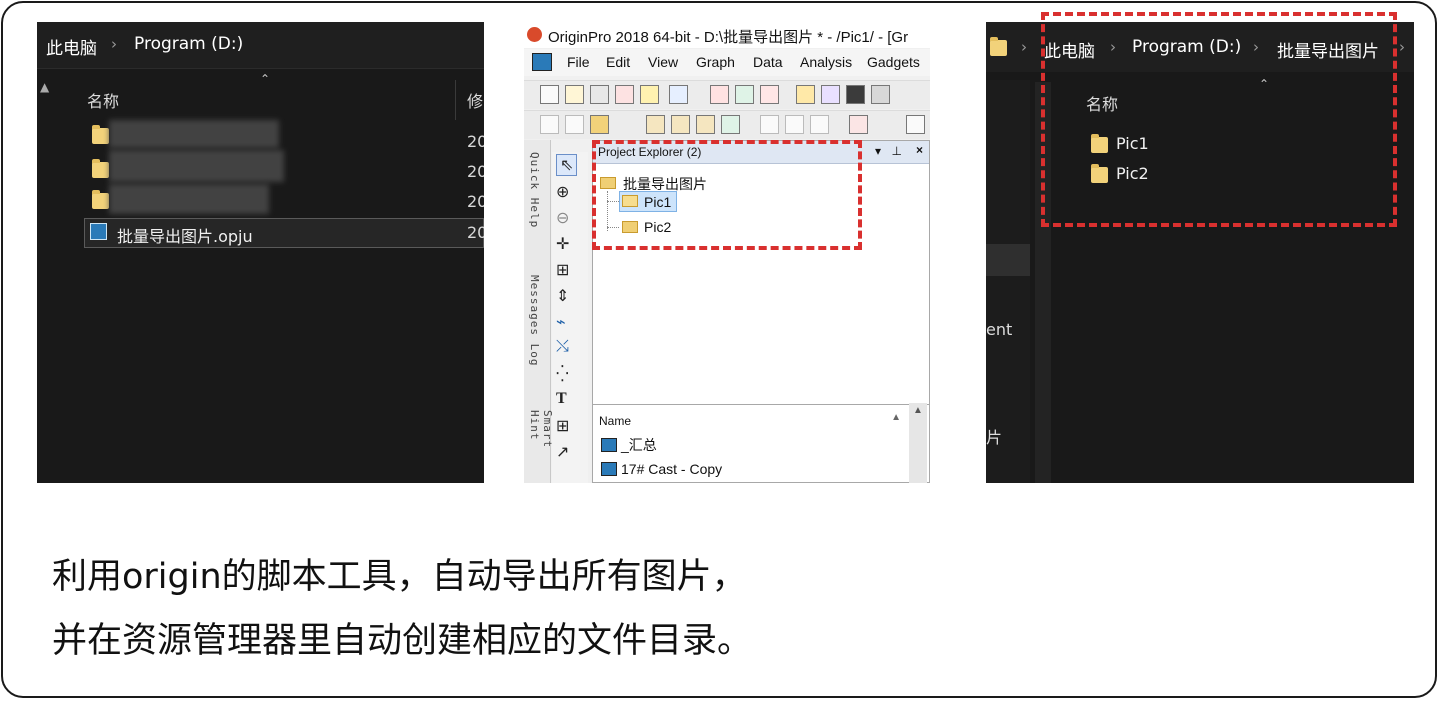  I want to click on menu-analysis: Analysis, so click(826, 62).